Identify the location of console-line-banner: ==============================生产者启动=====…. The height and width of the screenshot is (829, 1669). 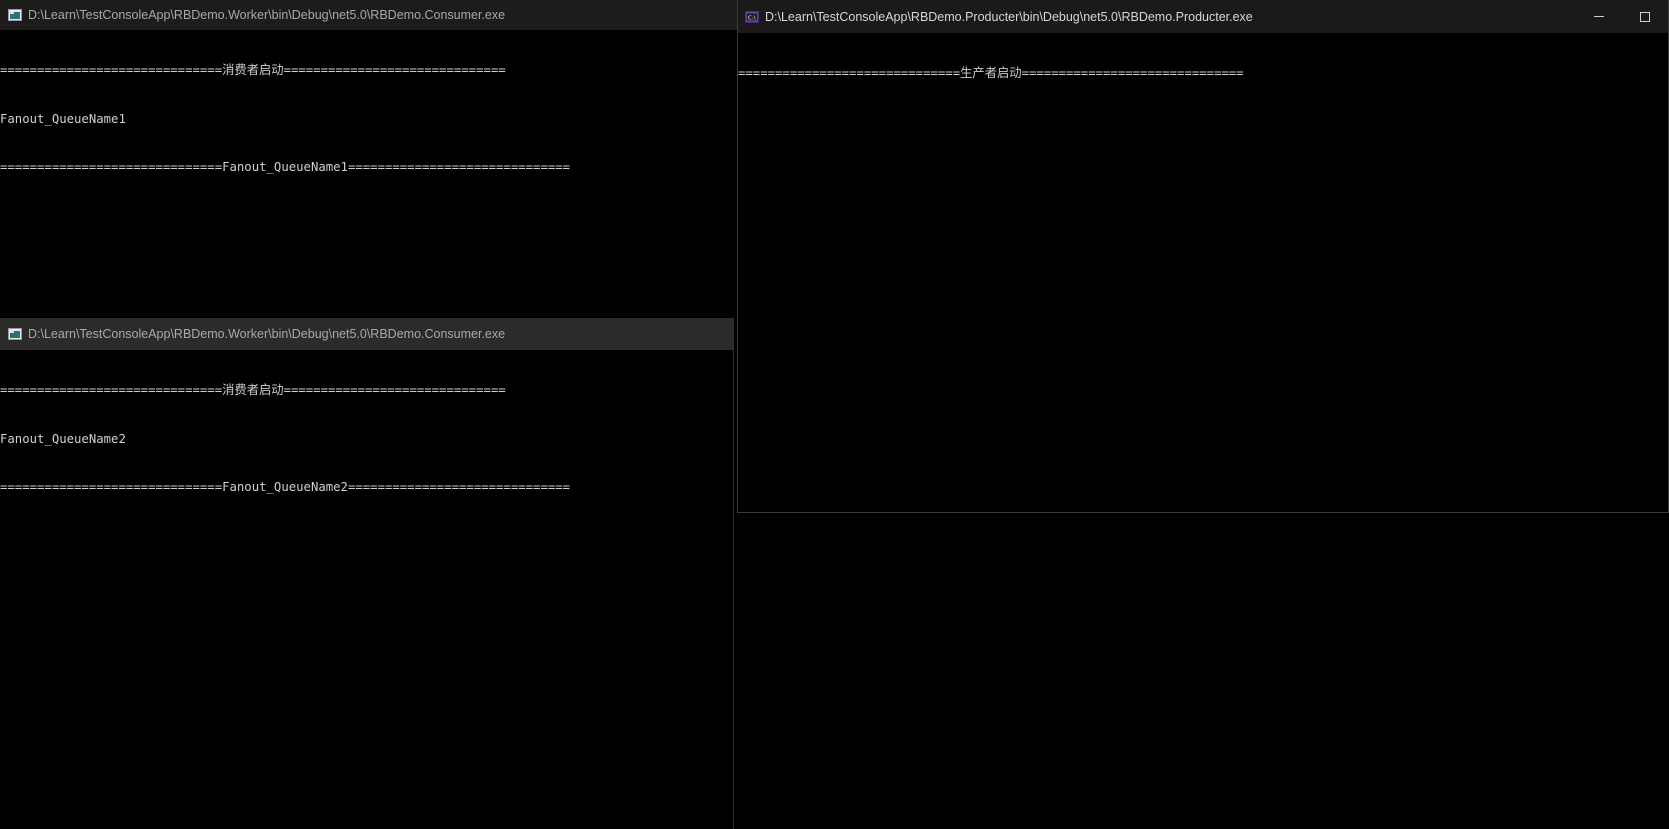
(1203, 73).